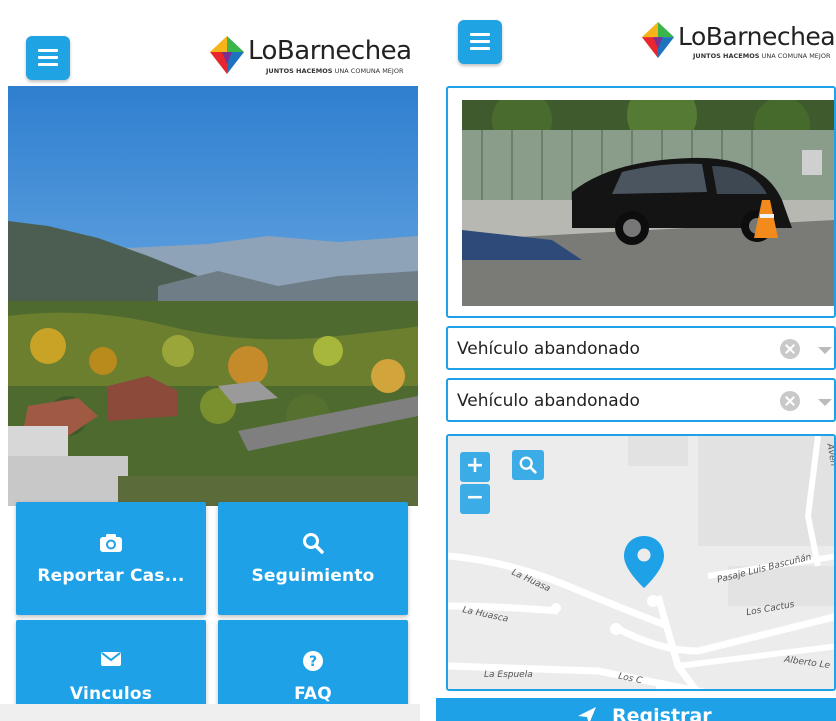 The width and height of the screenshot is (836, 721). I want to click on subcategory-select: Vehículo abandonado, so click(641, 400).